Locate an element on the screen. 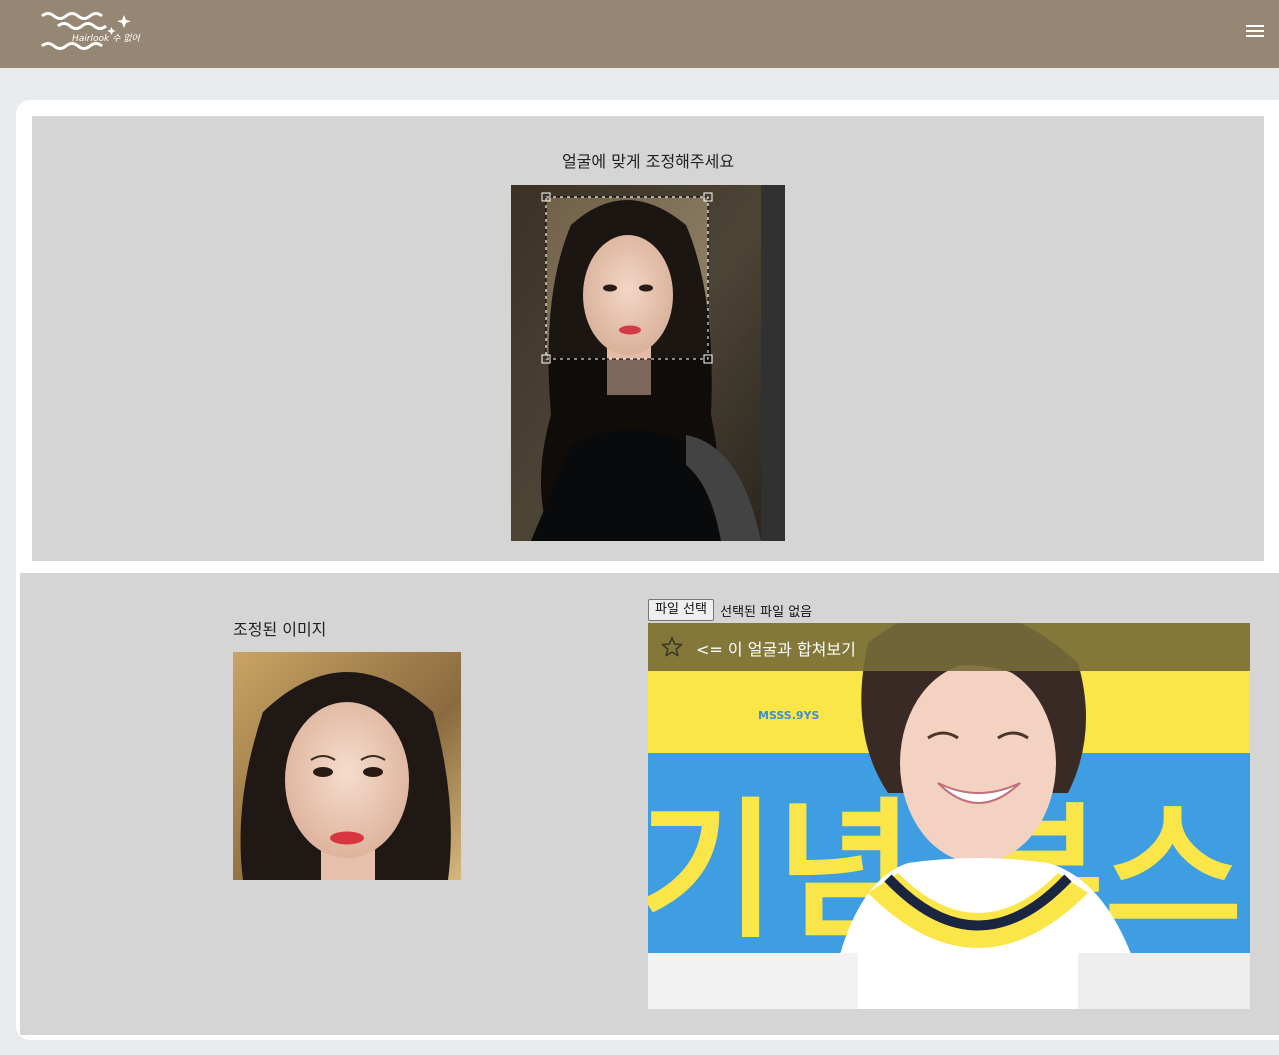  merge-banner: <= 이 얼굴과 합쳐보기 is located at coordinates (949, 647).